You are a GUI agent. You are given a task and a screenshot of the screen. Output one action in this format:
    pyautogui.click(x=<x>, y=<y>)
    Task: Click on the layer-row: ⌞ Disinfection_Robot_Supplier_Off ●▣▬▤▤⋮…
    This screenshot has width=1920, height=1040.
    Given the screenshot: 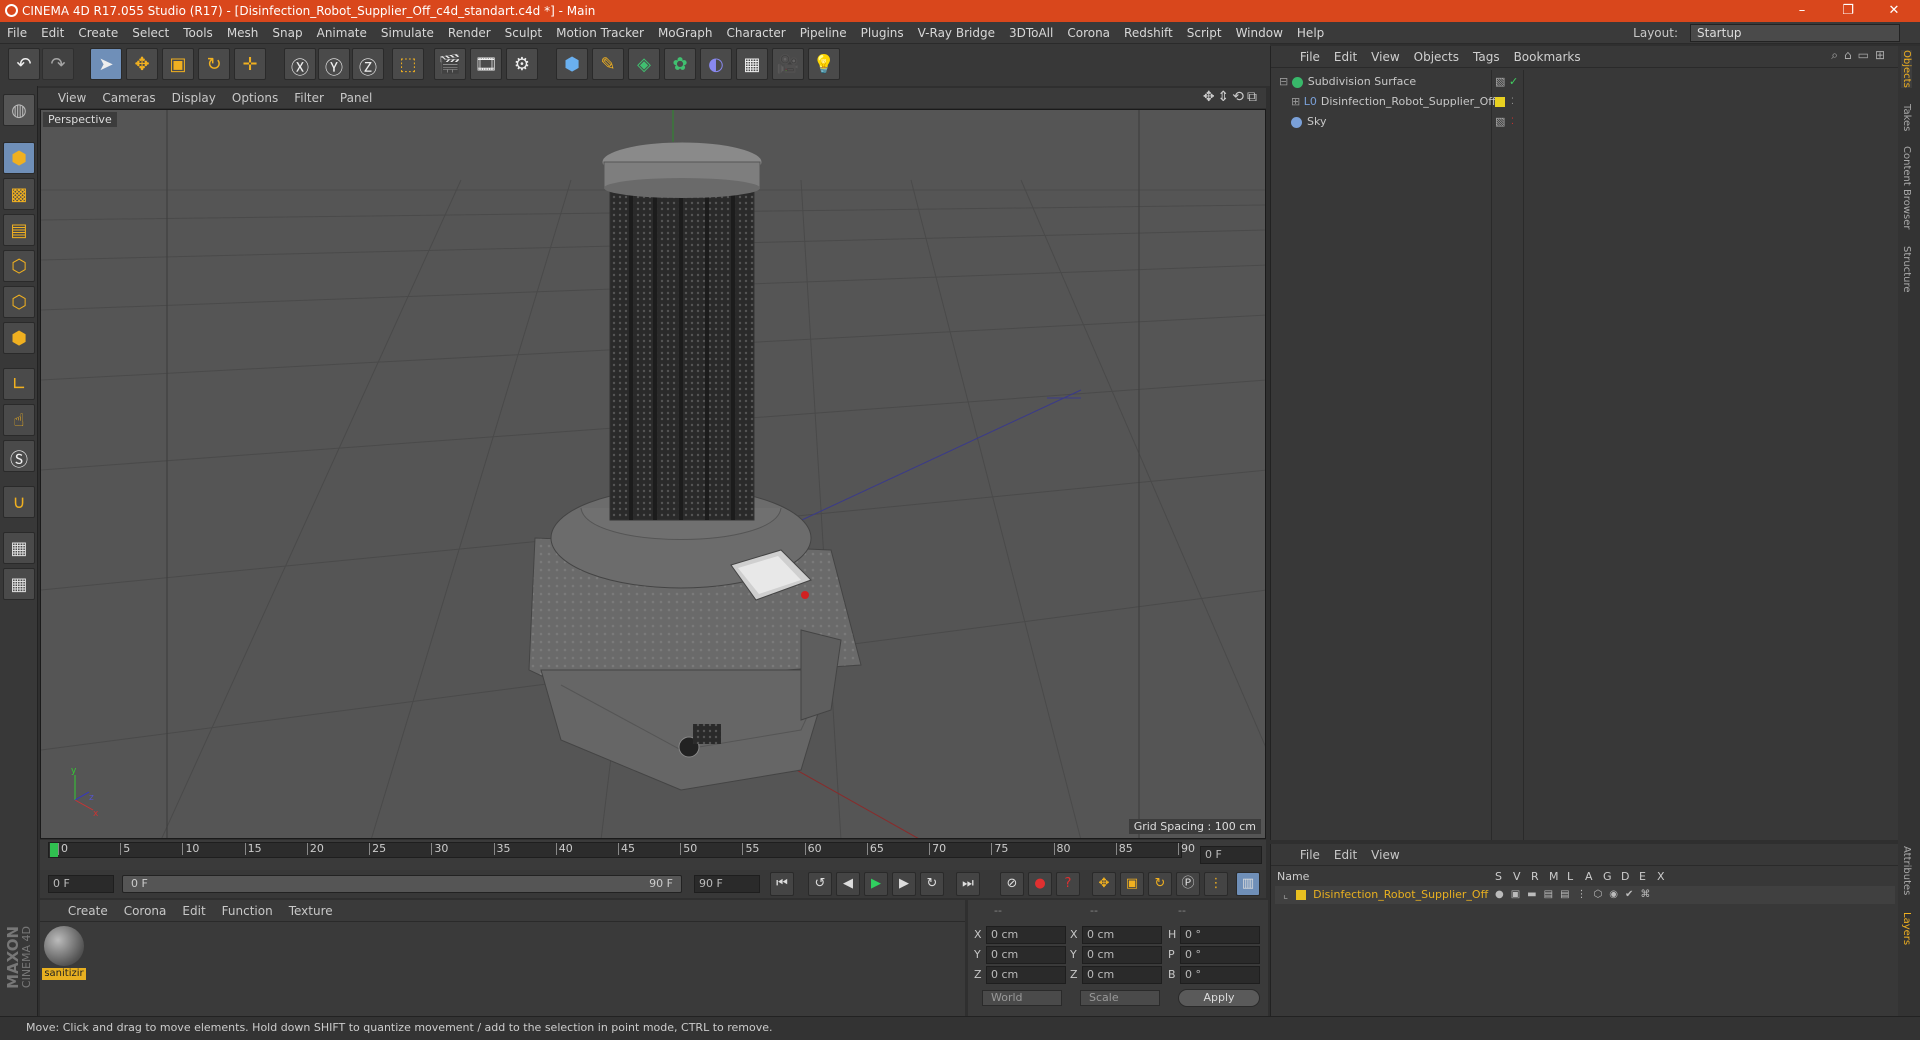 What is the action you would take?
    pyautogui.click(x=1585, y=895)
    